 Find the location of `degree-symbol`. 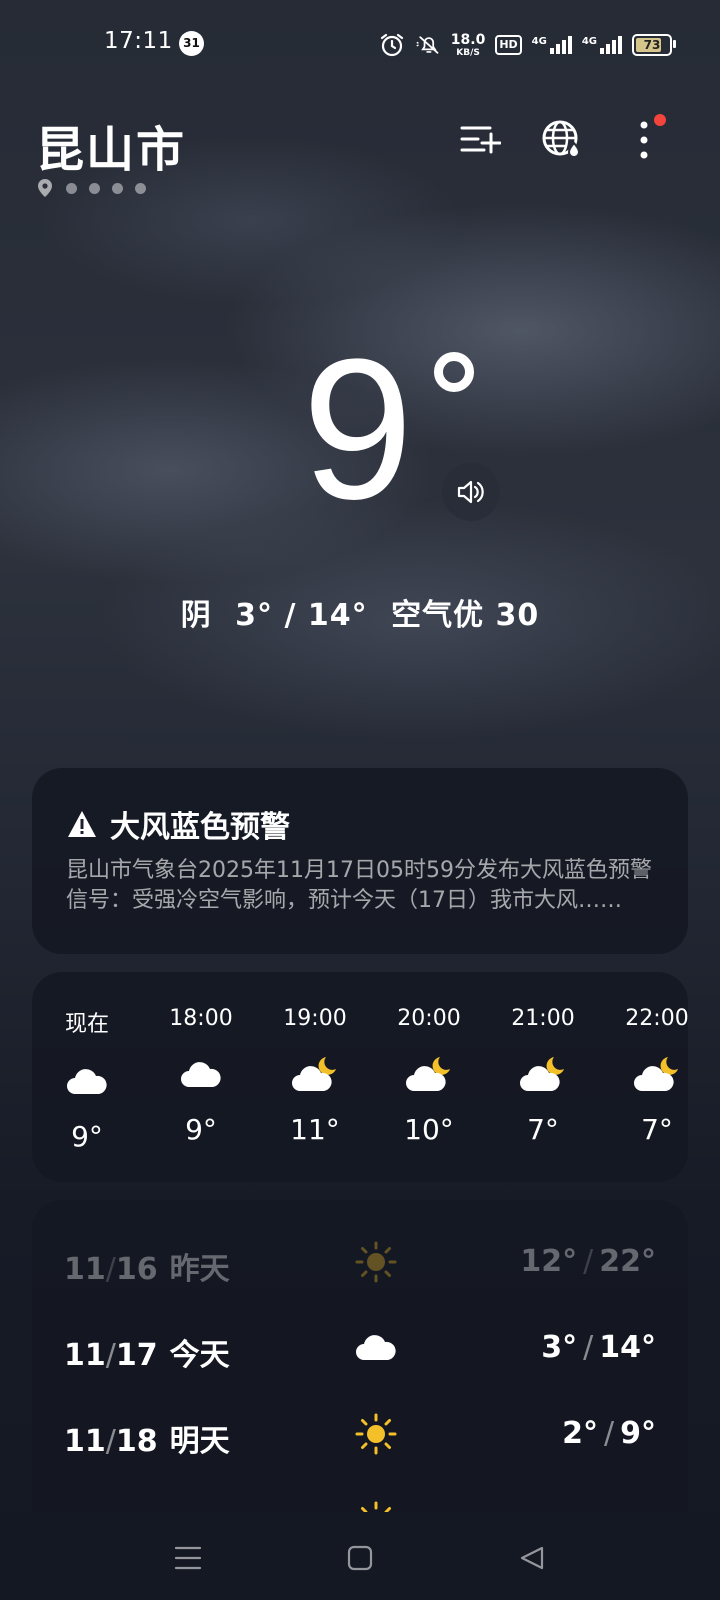

degree-symbol is located at coordinates (454, 372).